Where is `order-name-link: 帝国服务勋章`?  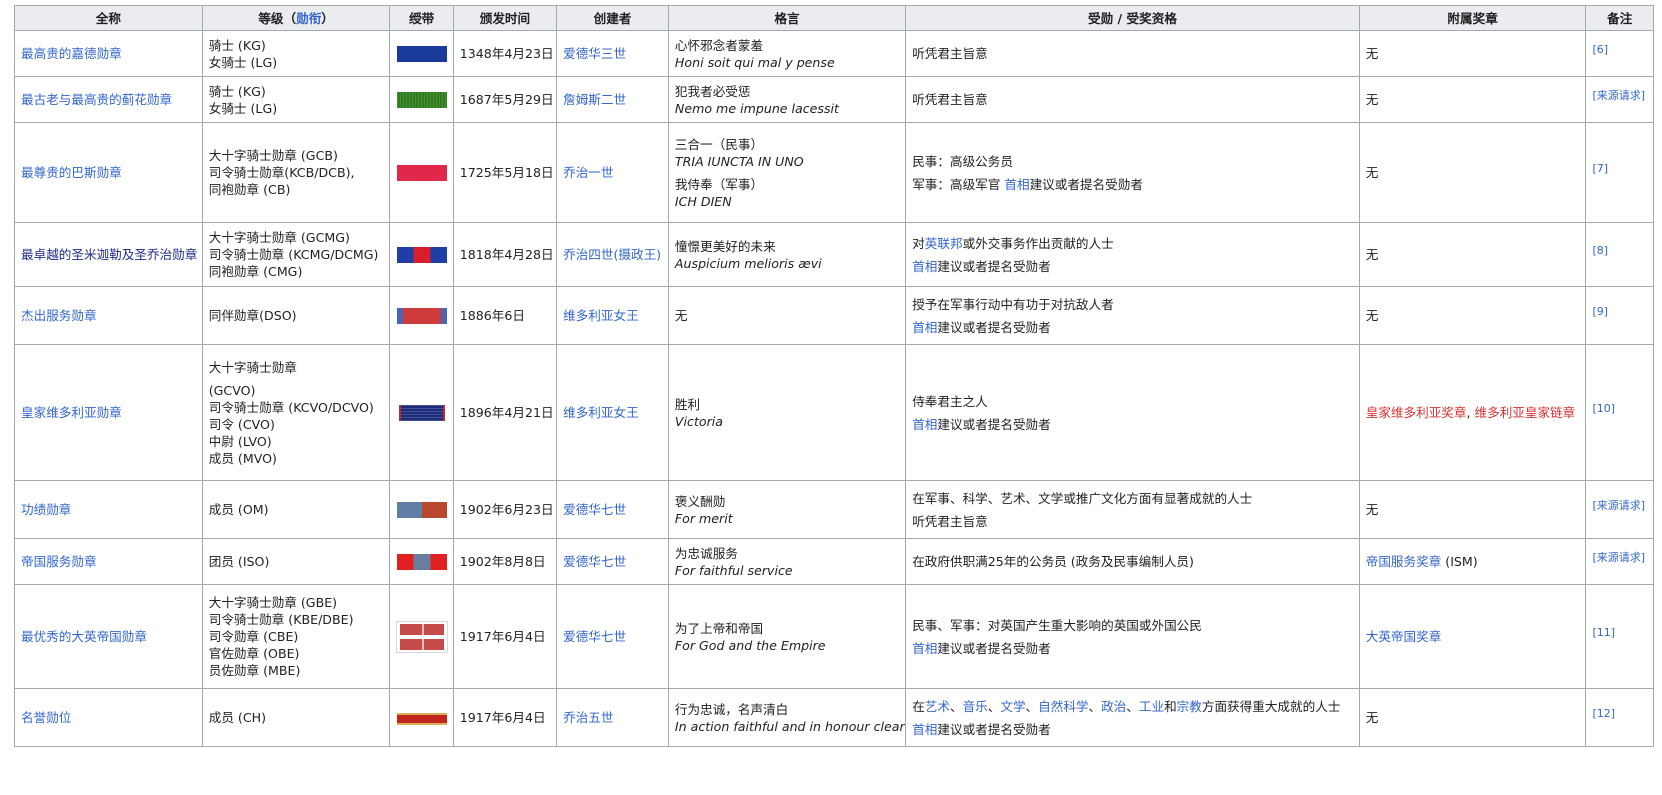
order-name-link: 帝国服务勋章 is located at coordinates (59, 561).